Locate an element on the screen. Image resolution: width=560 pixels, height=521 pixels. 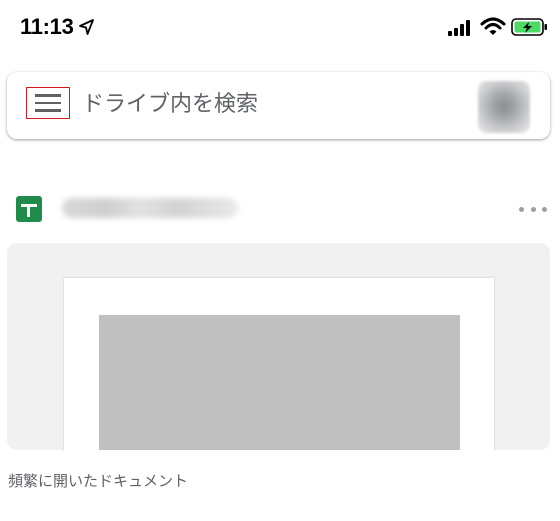
location-arrow-icon is located at coordinates (86, 27).